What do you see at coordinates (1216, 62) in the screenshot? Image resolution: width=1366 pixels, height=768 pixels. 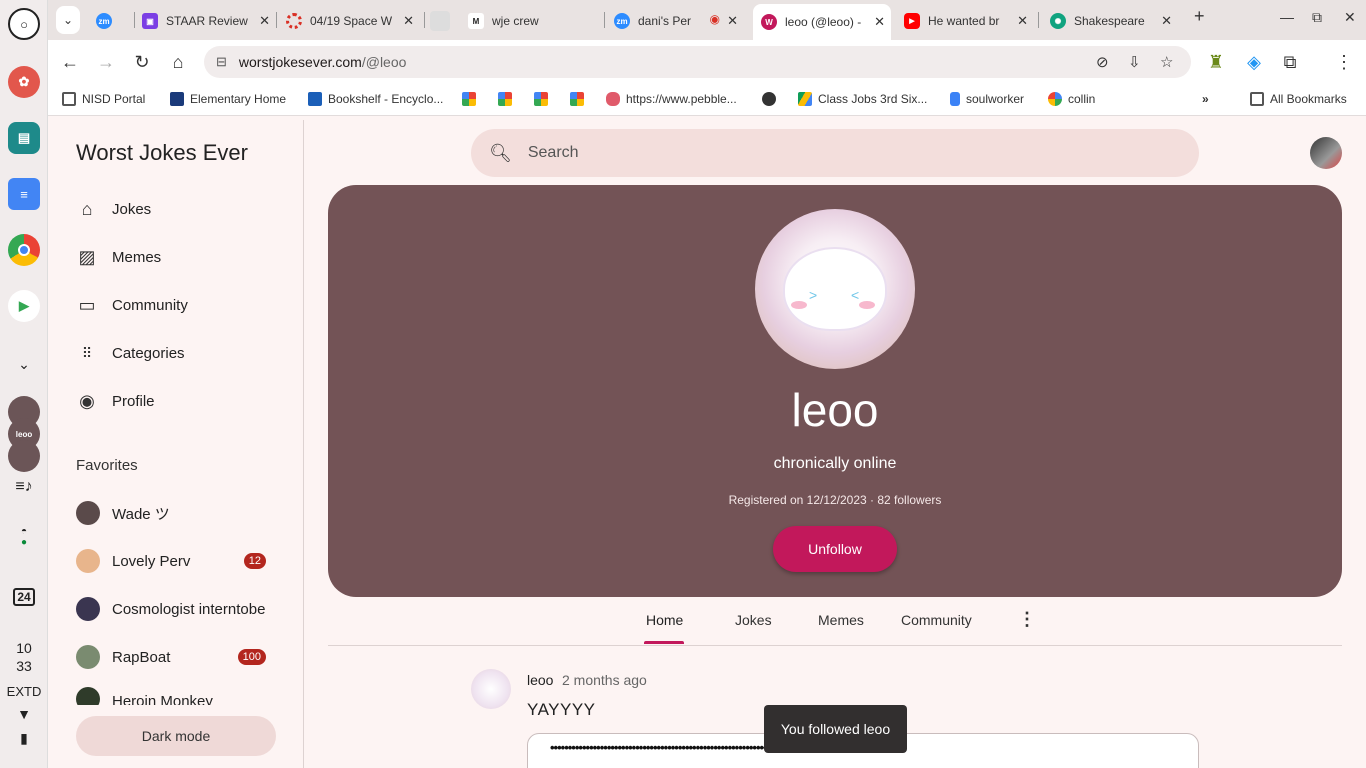 I see `extension-icon: ♜` at bounding box center [1216, 62].